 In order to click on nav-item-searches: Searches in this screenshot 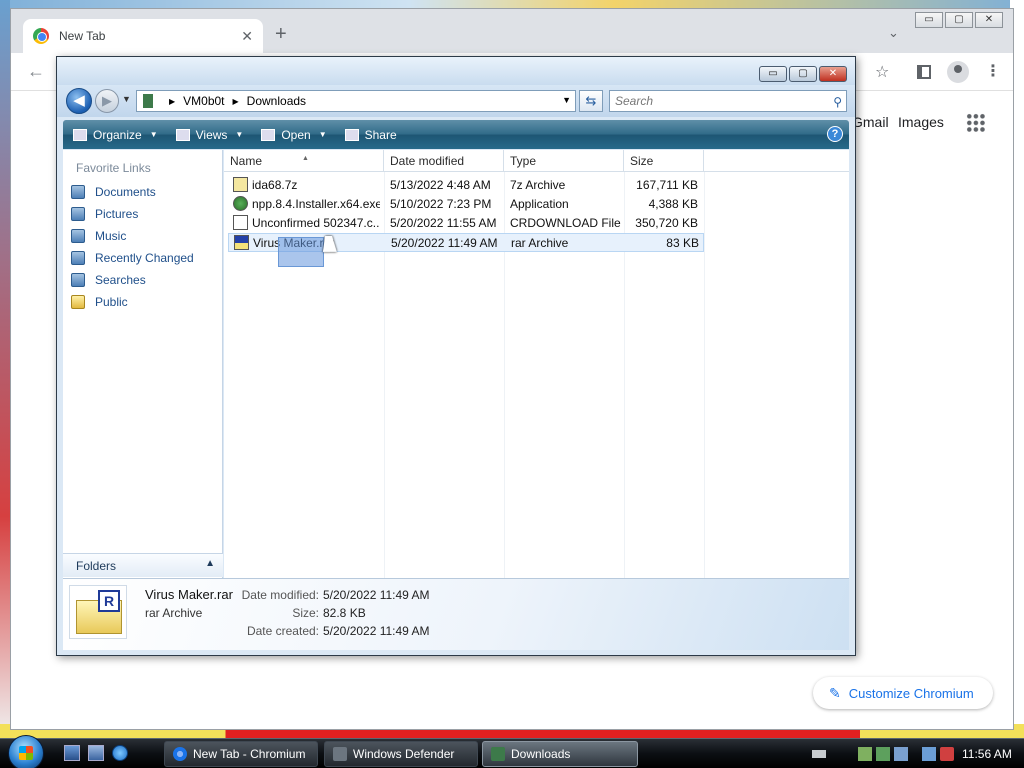, I will do `click(108, 280)`.